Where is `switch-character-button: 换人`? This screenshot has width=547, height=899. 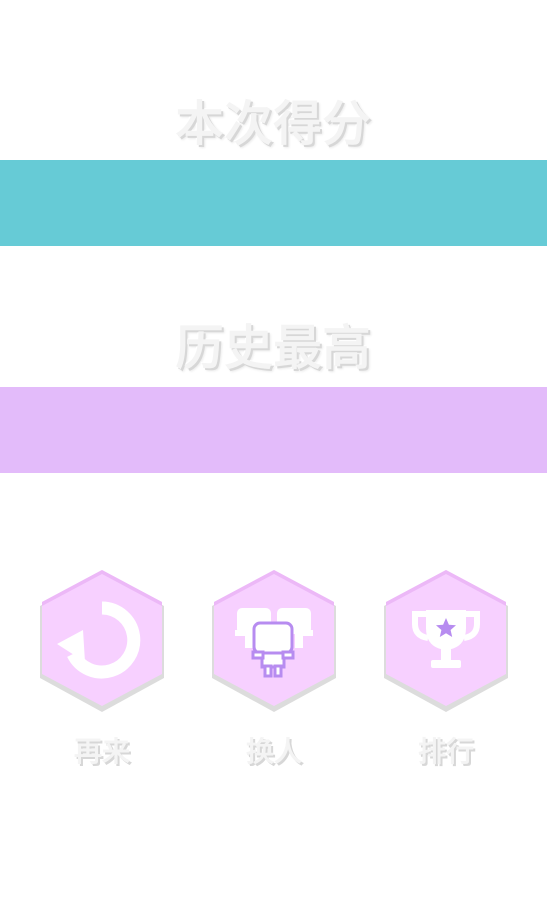
switch-character-button: 换人 is located at coordinates (274, 676).